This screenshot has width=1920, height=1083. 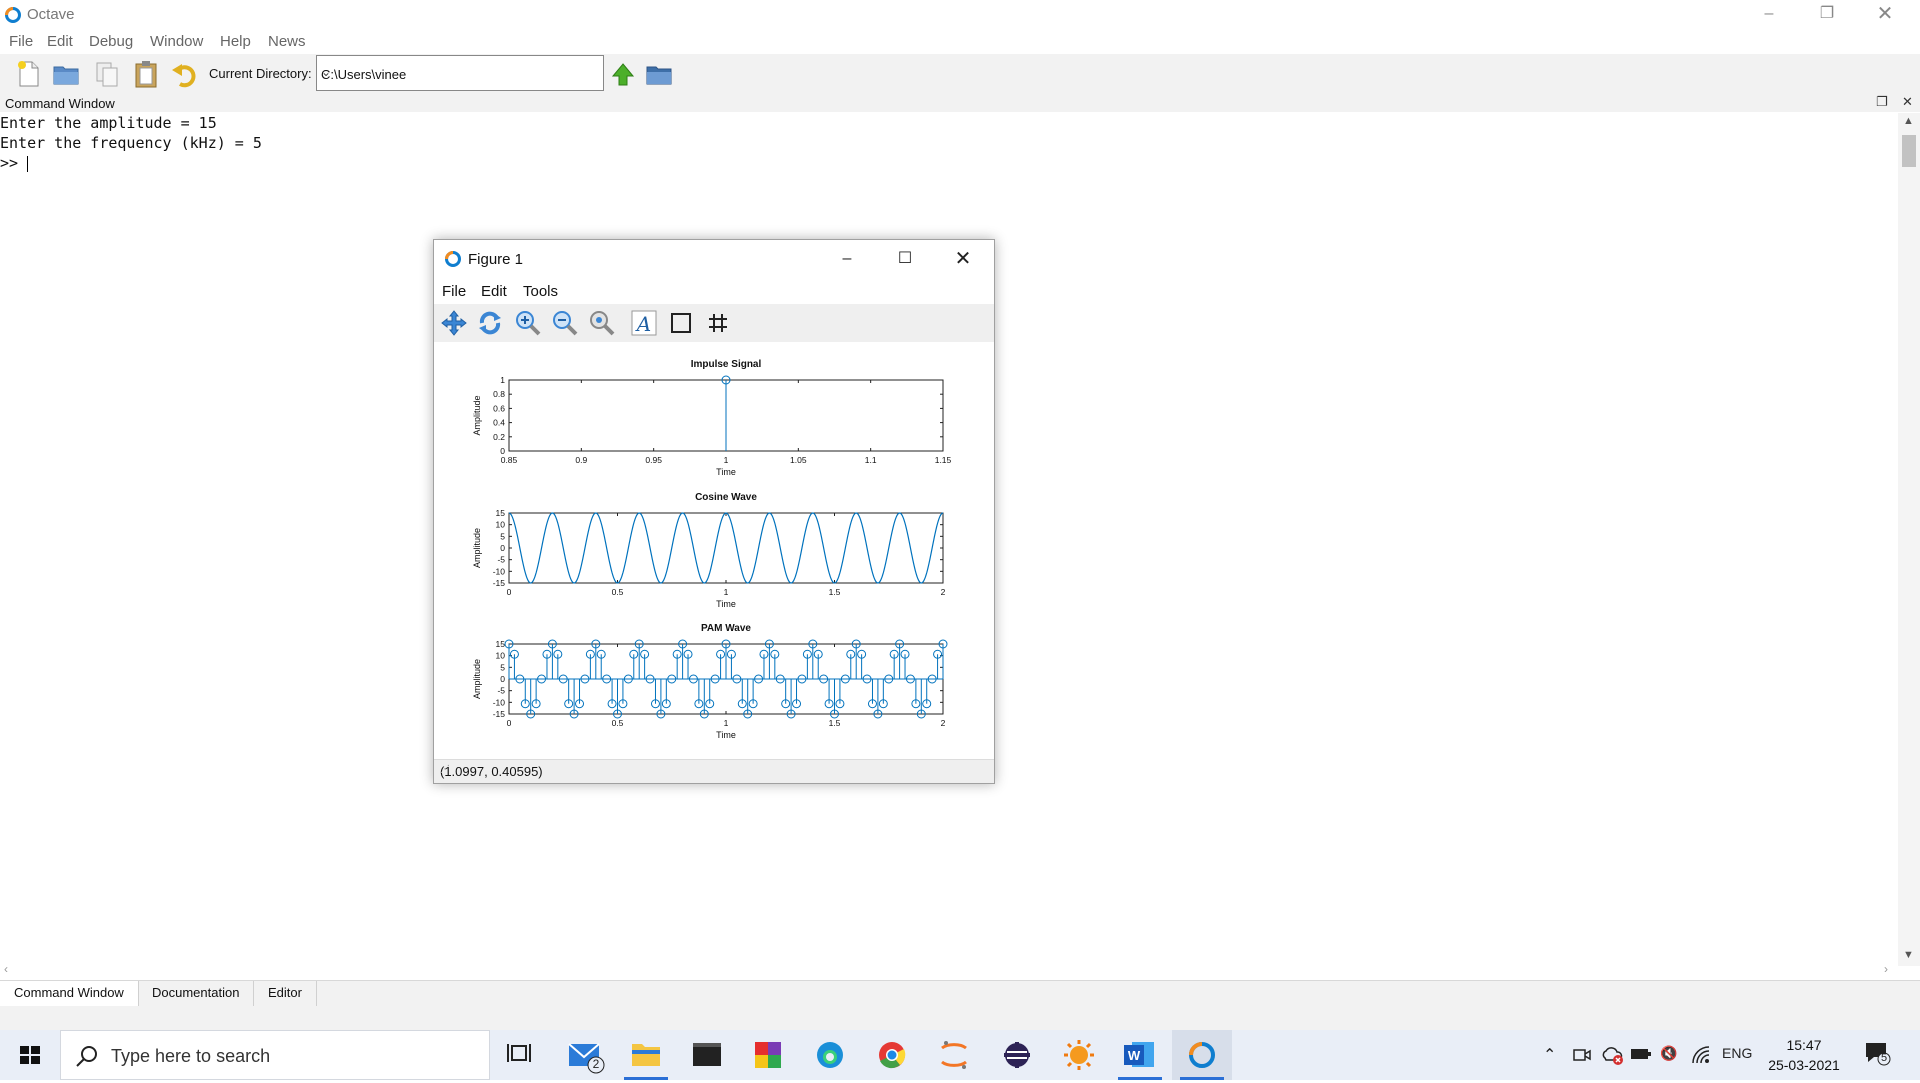 I want to click on undock-icon: ❐, so click(x=1882, y=102).